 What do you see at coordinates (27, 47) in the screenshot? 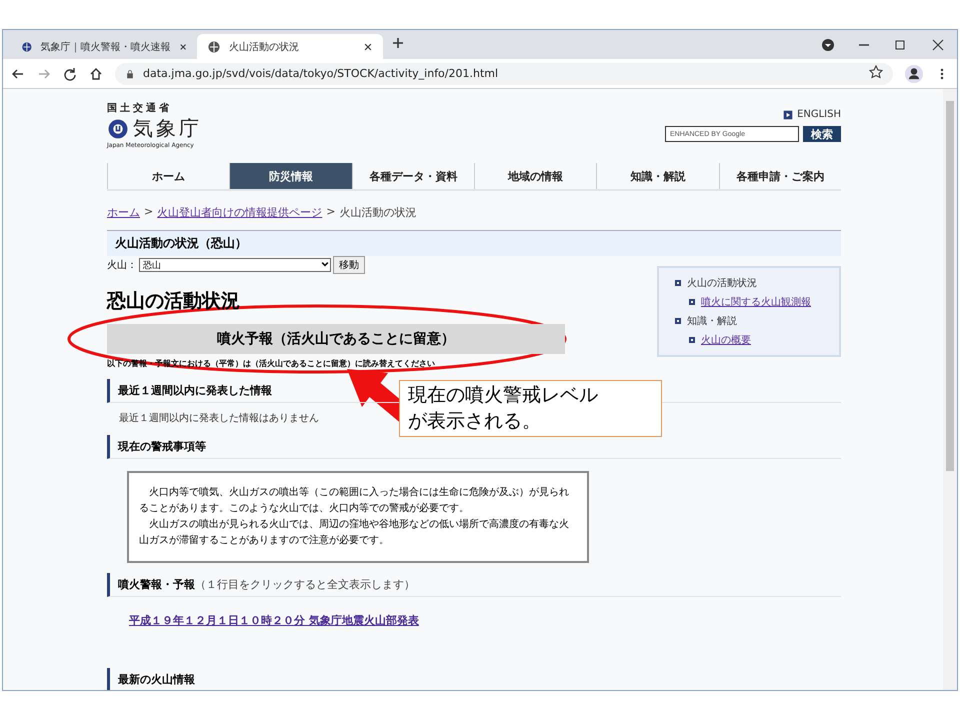
I see `circle-logo-icon` at bounding box center [27, 47].